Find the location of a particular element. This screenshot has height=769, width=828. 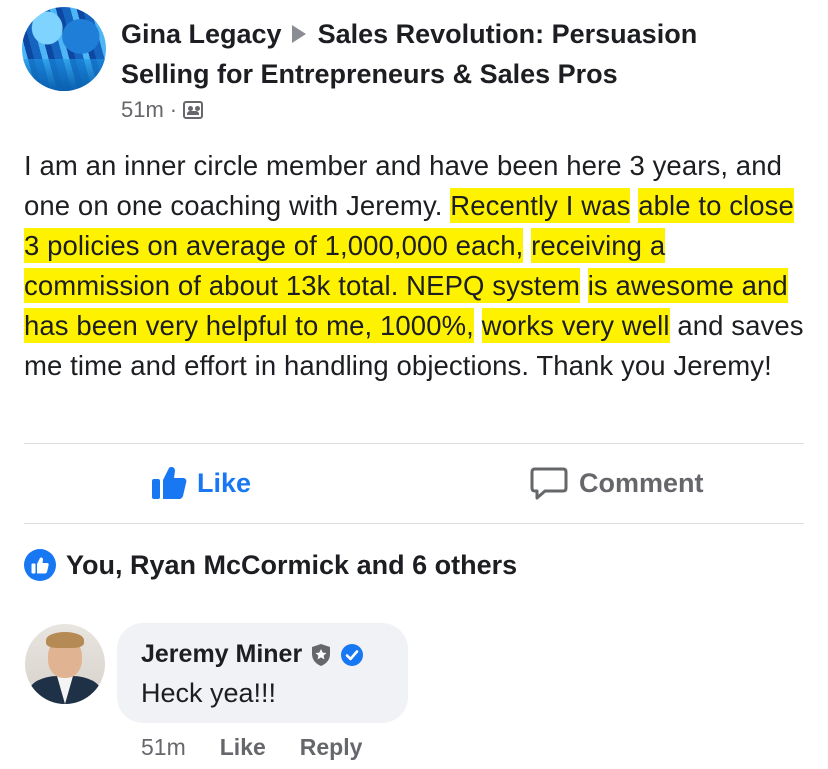

comment-timestamp: 51m is located at coordinates (163, 747).